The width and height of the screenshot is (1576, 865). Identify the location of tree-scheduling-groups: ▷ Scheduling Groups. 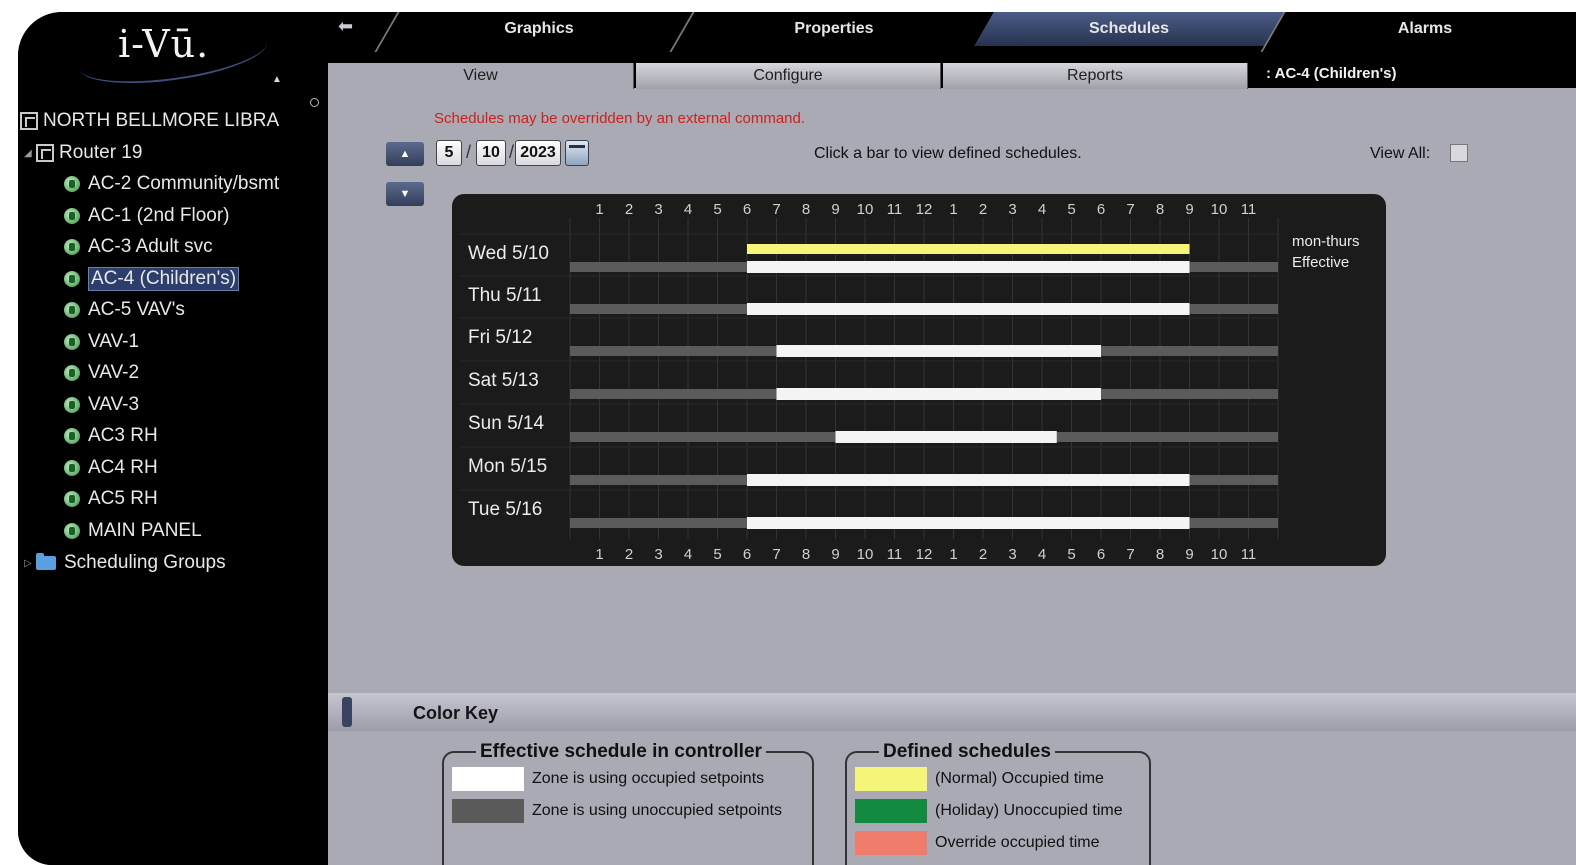
(125, 563).